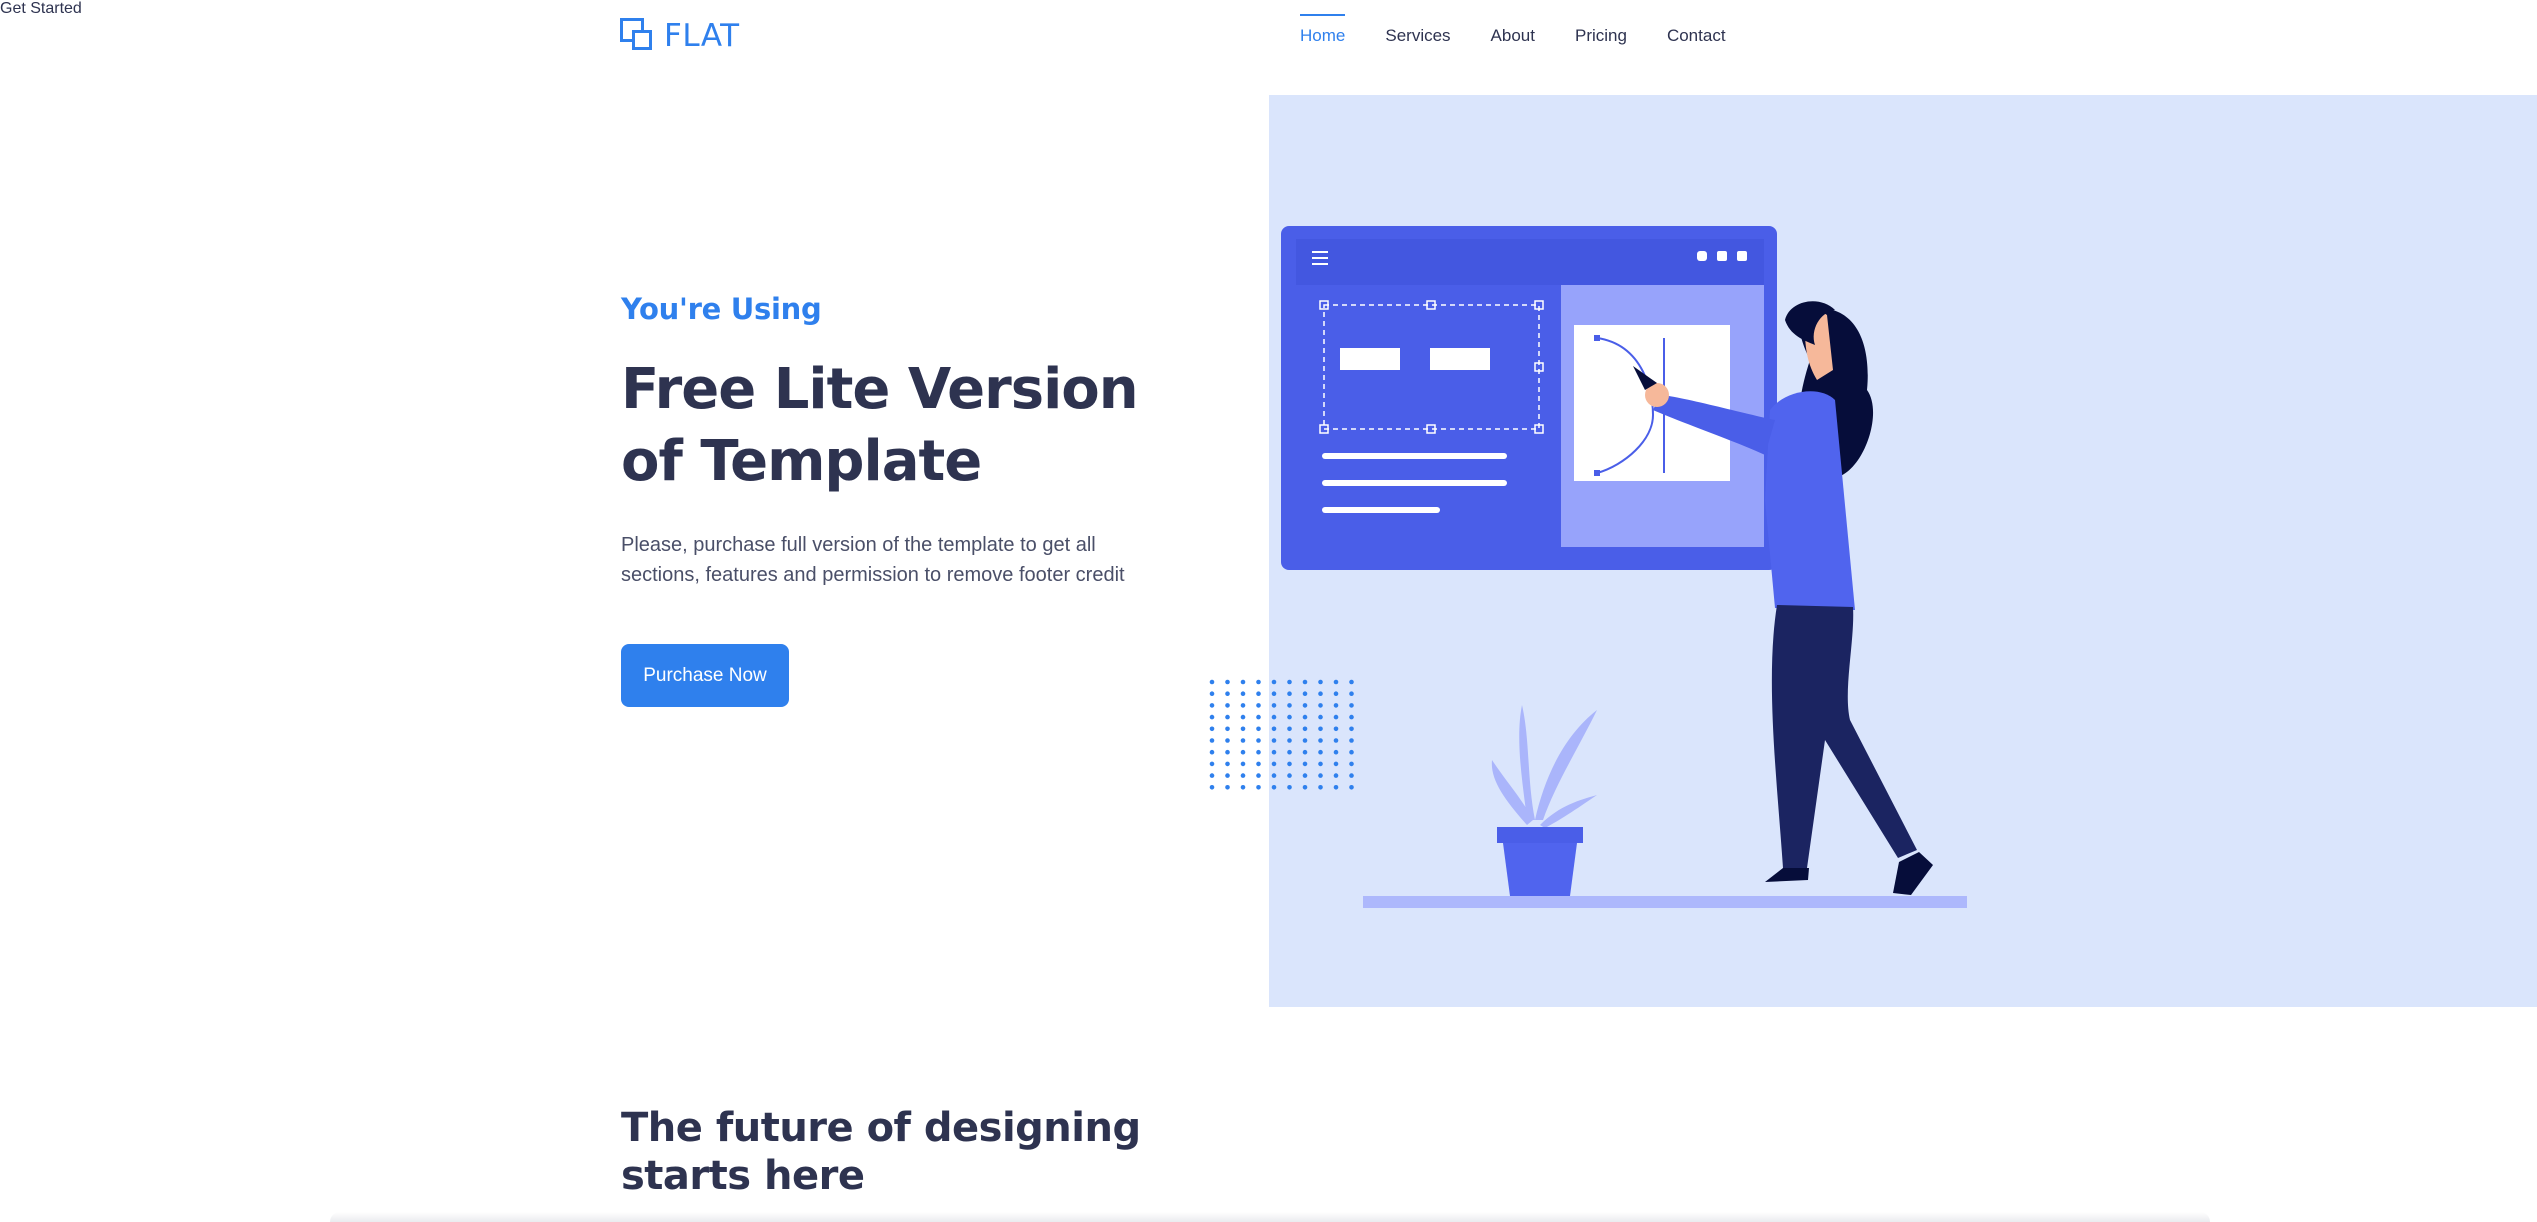 This screenshot has width=2537, height=1222. What do you see at coordinates (1323, 36) in the screenshot?
I see `nav-home: Home` at bounding box center [1323, 36].